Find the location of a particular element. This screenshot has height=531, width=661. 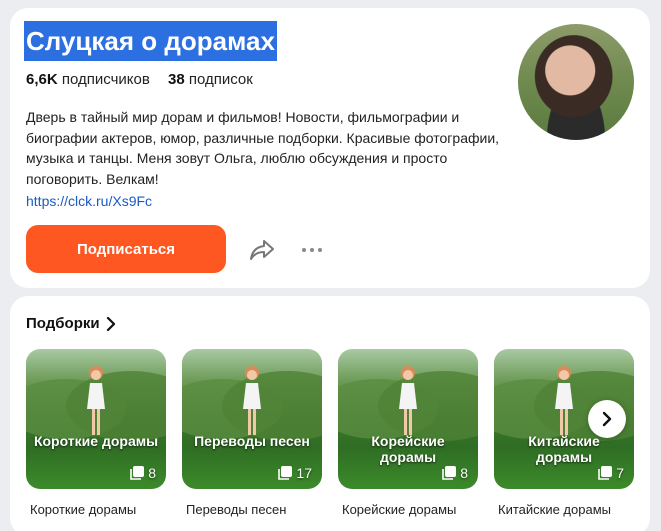

collection-tile: Переводы песен 17 is located at coordinates (252, 419).